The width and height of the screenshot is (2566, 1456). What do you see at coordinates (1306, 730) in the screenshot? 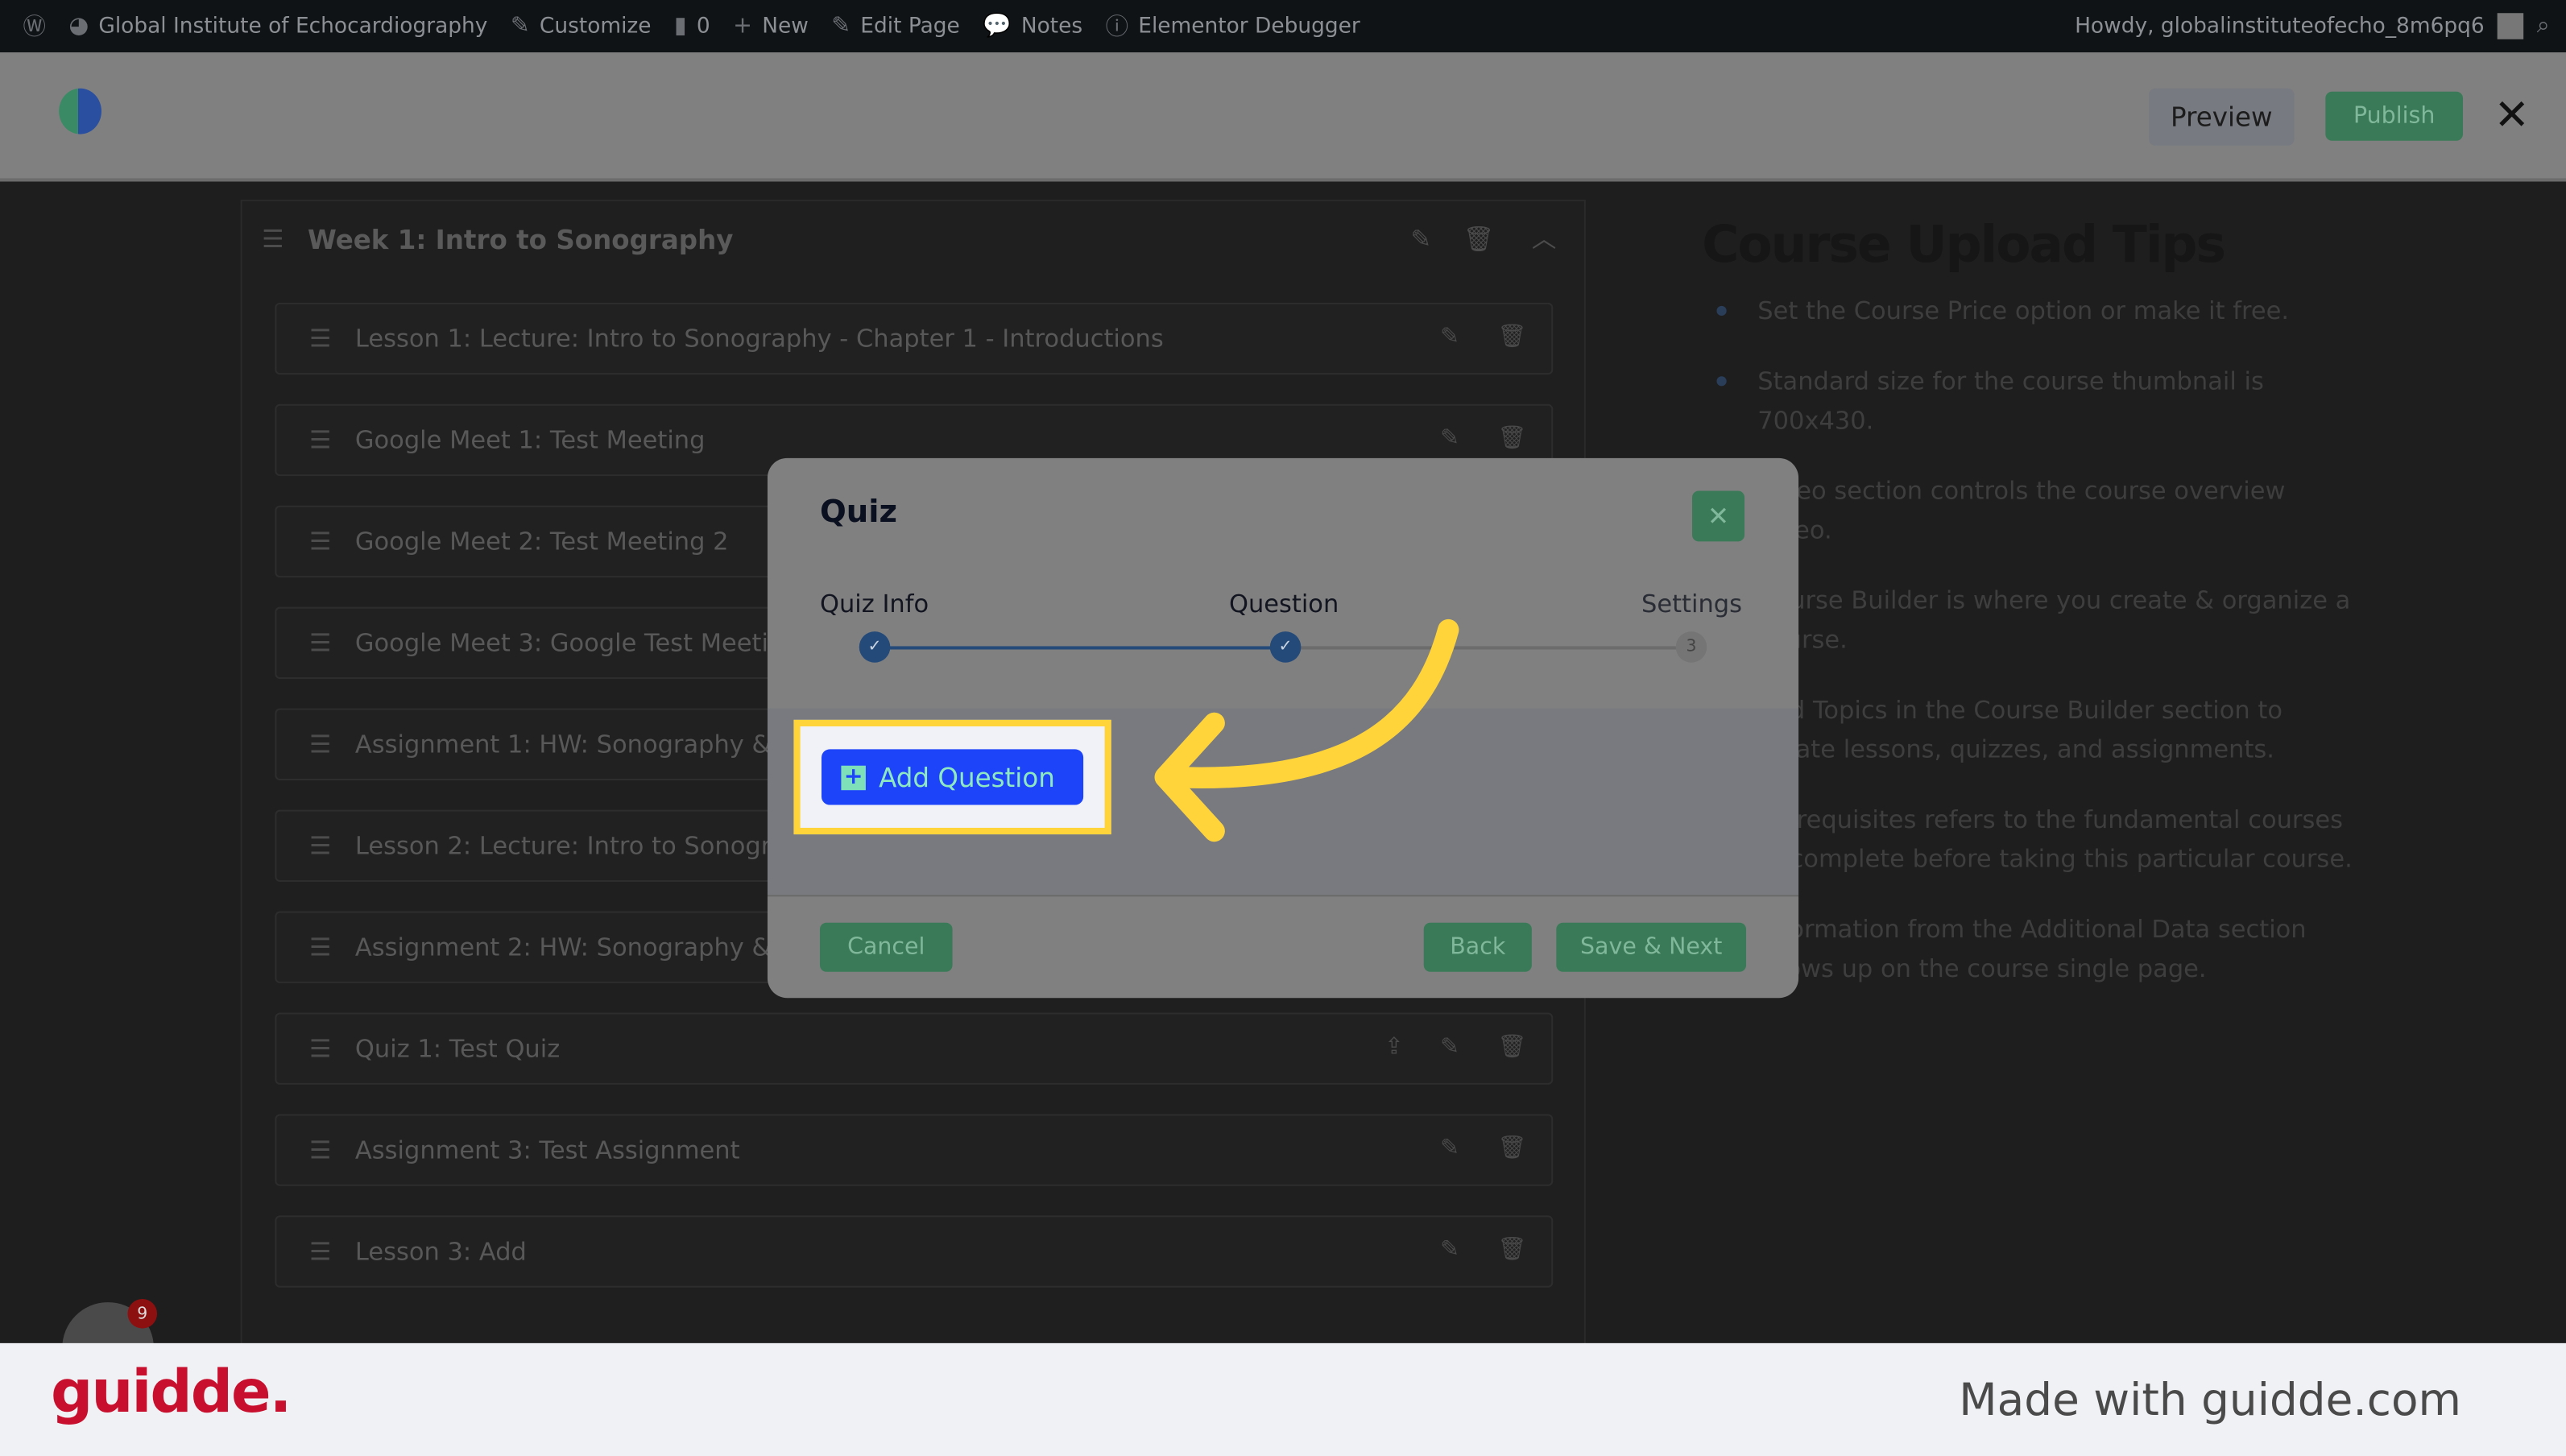
I see `pointer-arrow-icon` at bounding box center [1306, 730].